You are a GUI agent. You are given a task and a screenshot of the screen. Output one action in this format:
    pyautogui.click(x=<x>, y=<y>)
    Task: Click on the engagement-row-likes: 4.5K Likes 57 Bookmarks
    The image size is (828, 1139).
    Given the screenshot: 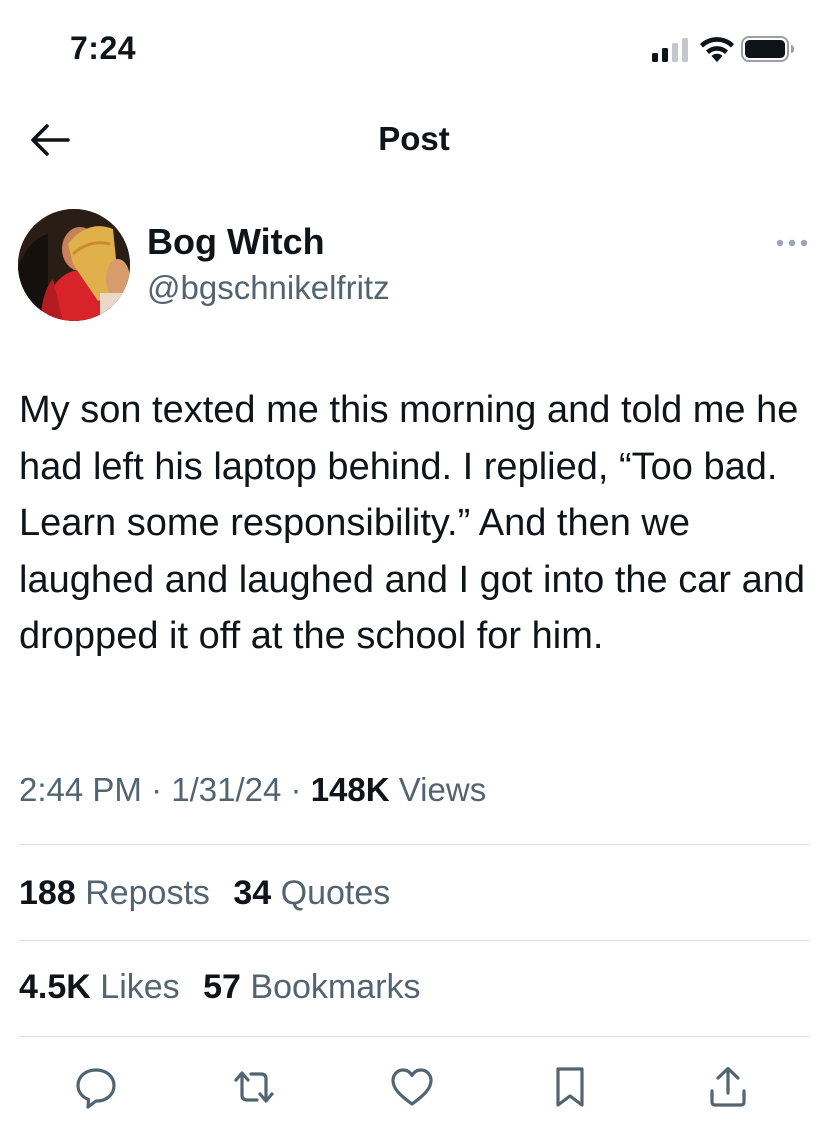 What is the action you would take?
    pyautogui.click(x=226, y=987)
    